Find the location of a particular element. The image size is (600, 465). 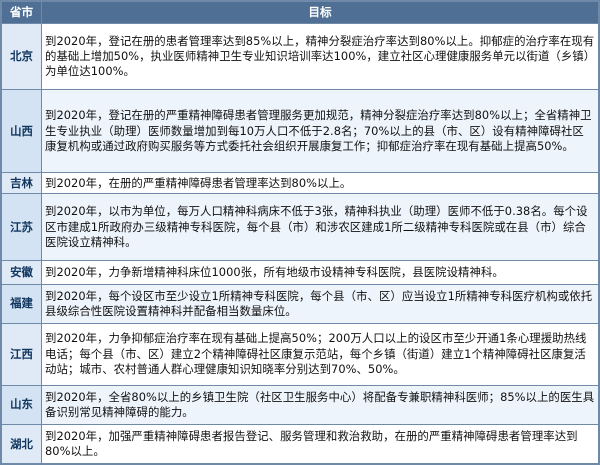

province-cell: 福建 is located at coordinates (21, 304).